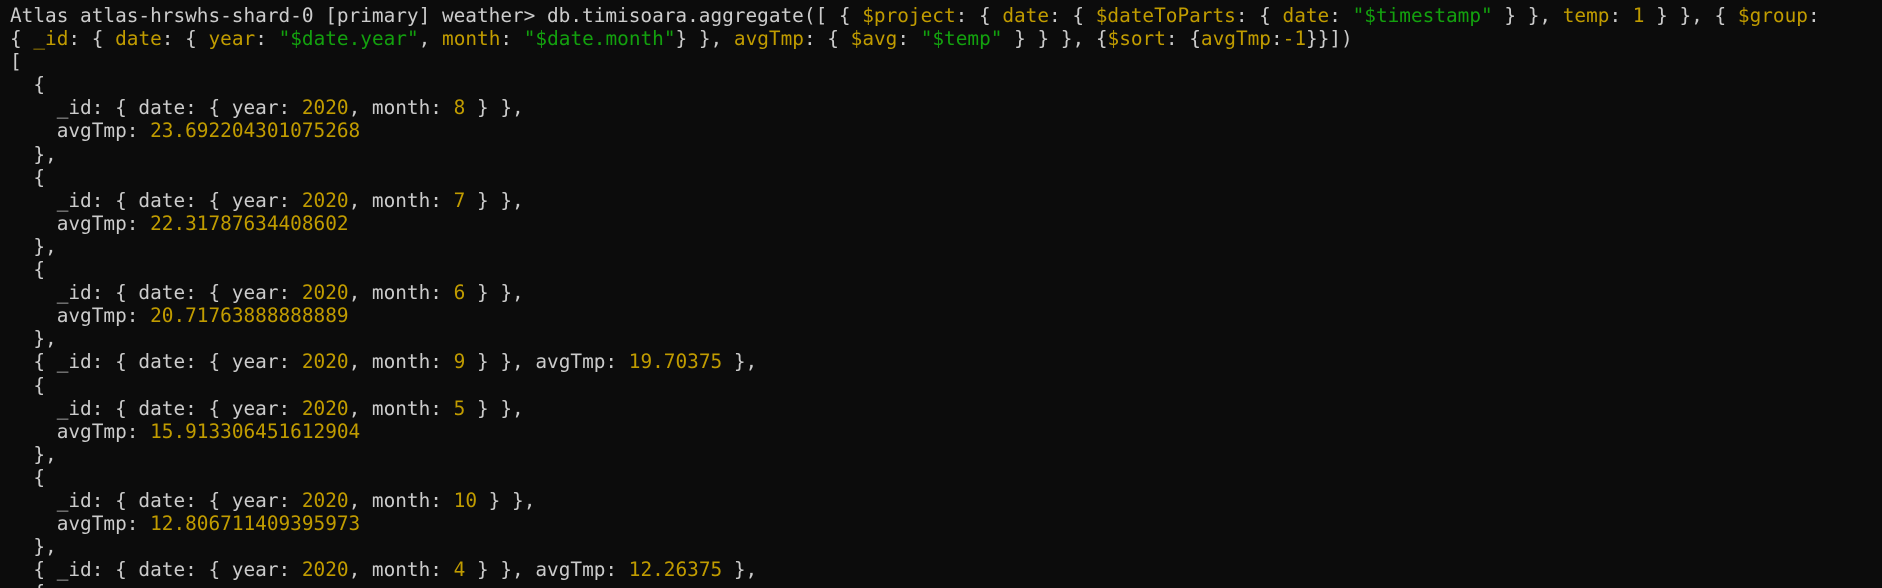 The height and width of the screenshot is (588, 1882). What do you see at coordinates (348, 39) in the screenshot?
I see `string-token: "$date.year"` at bounding box center [348, 39].